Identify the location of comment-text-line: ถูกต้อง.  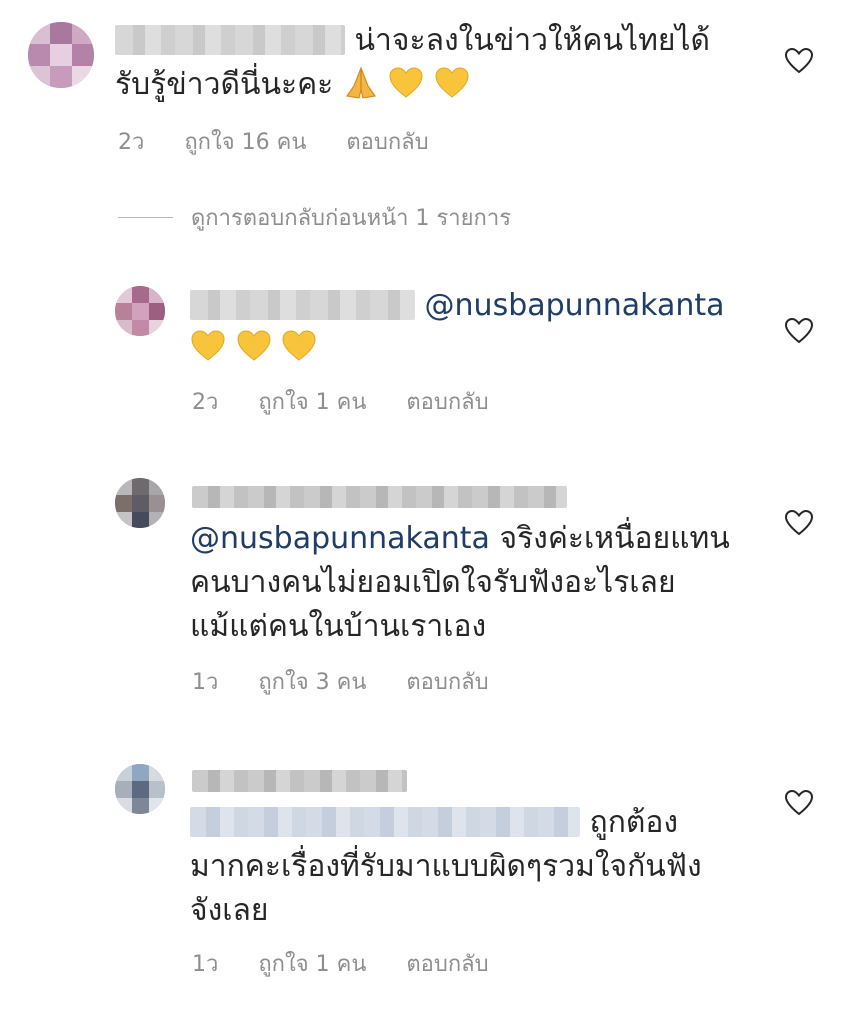
(634, 822).